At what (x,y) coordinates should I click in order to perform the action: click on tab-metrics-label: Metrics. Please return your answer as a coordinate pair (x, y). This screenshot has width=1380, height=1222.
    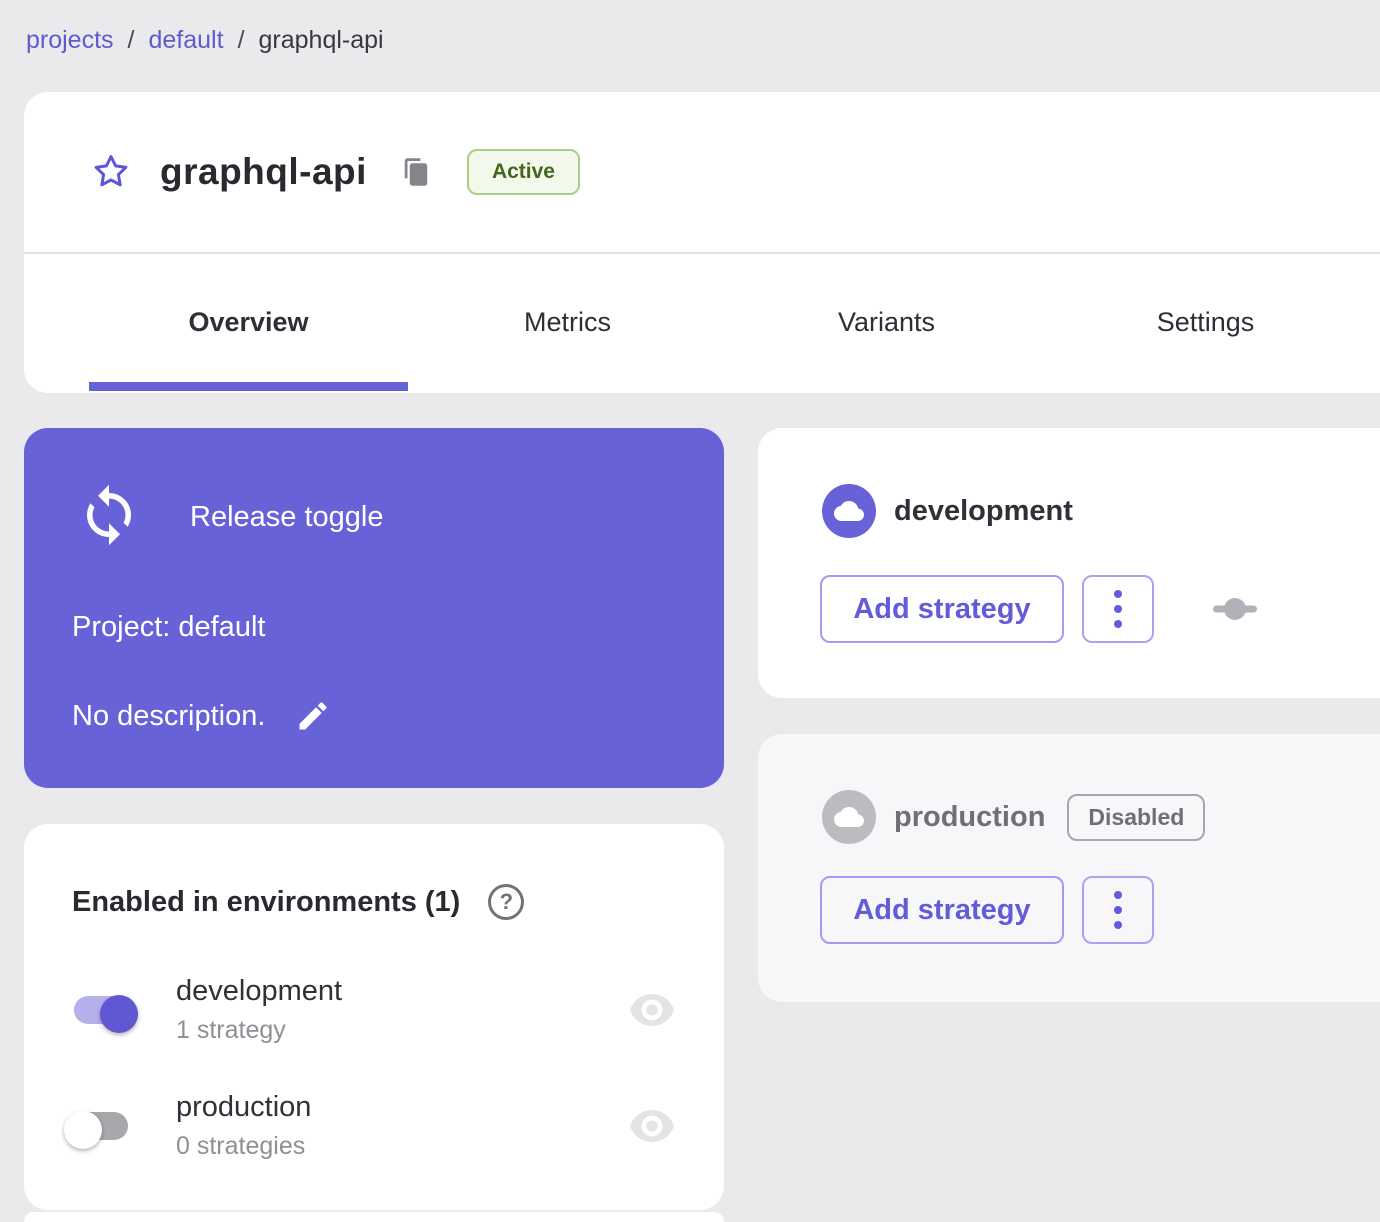
    Looking at the image, I should click on (567, 322).